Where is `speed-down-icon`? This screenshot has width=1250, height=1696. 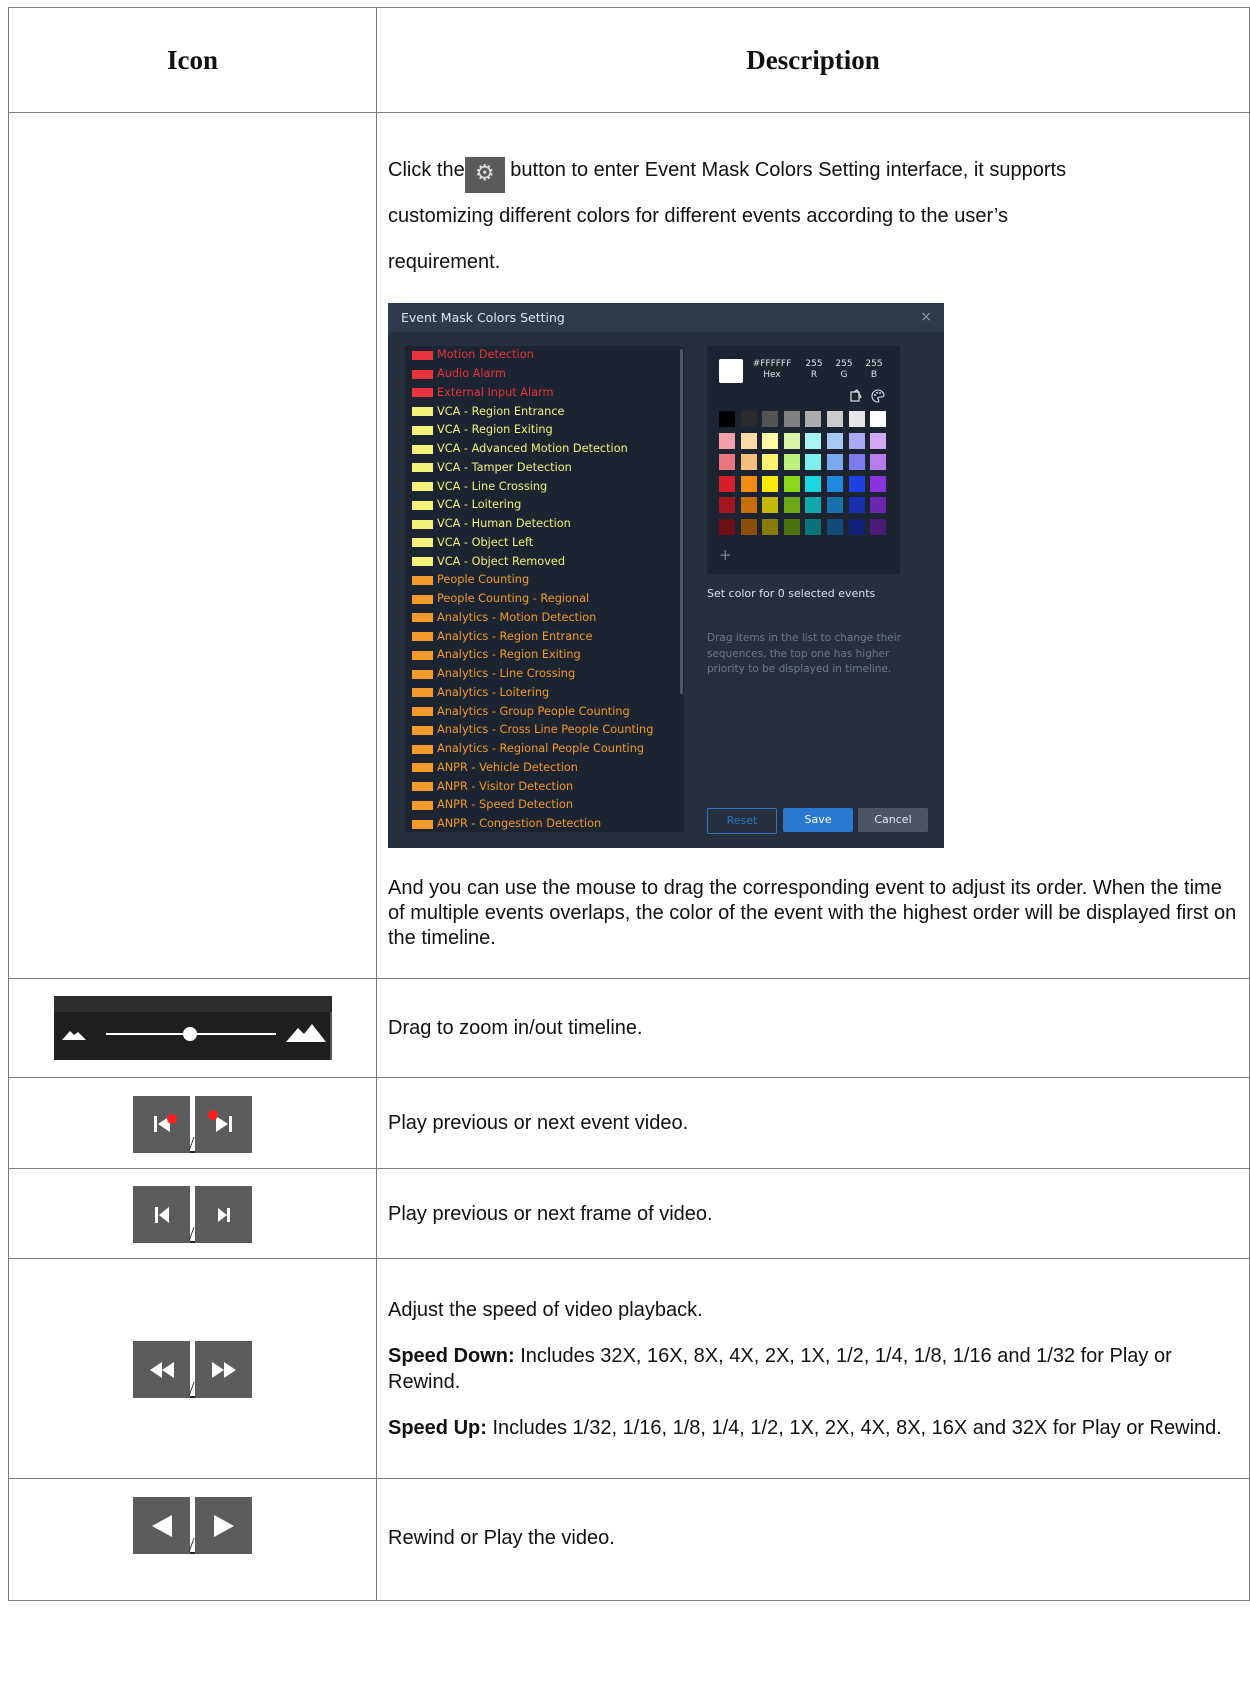
speed-down-icon is located at coordinates (161, 1369).